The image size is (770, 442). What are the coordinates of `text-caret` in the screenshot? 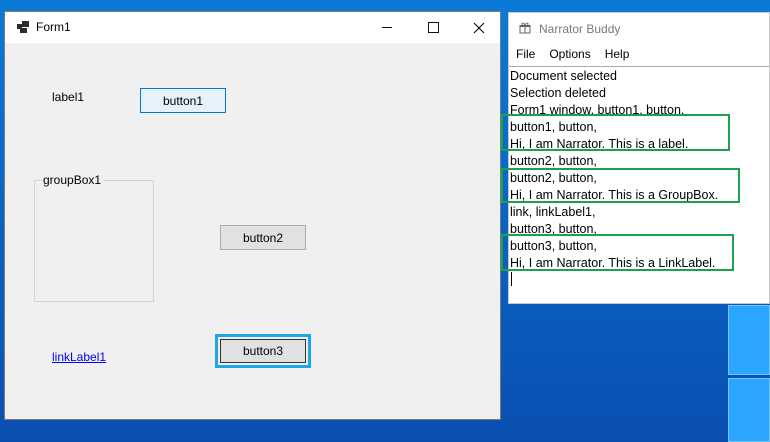 It's located at (511, 279).